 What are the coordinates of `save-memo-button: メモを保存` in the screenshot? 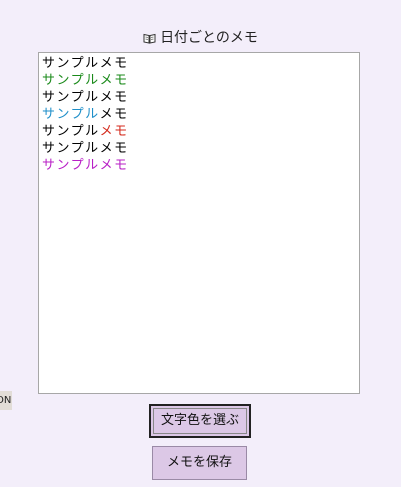 It's located at (199, 463).